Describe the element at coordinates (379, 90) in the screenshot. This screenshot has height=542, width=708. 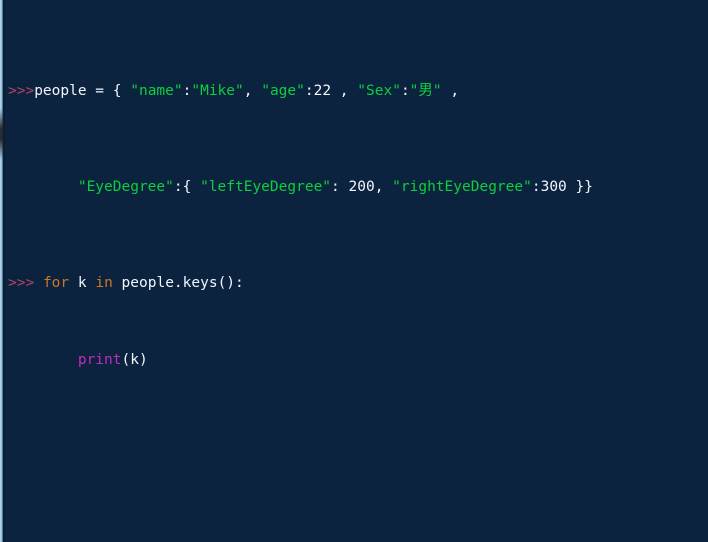
I see `string-sex-key: "Sex"` at that location.